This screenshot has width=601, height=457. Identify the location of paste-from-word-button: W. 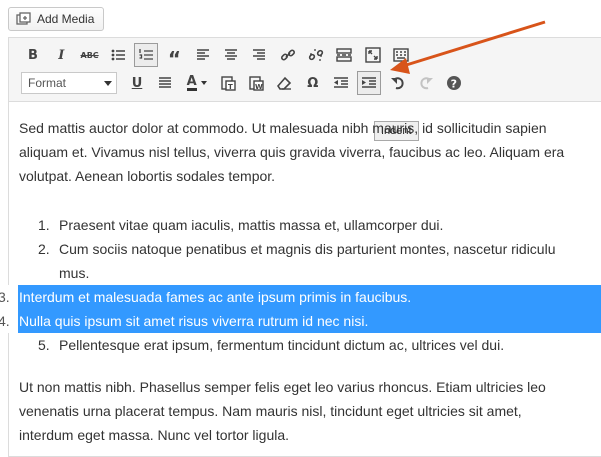
(256, 83).